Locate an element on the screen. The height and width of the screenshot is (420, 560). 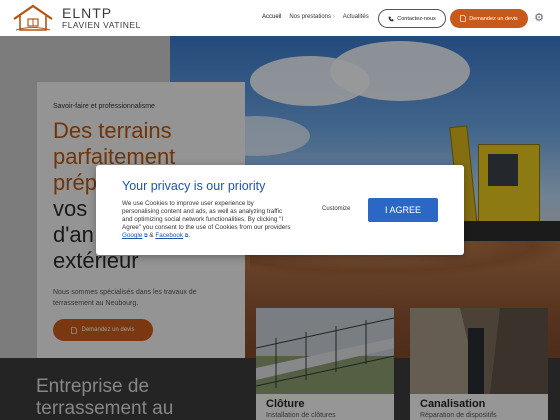
brand-subtitle: FLAVIEN VATINEL is located at coordinates (101, 25).